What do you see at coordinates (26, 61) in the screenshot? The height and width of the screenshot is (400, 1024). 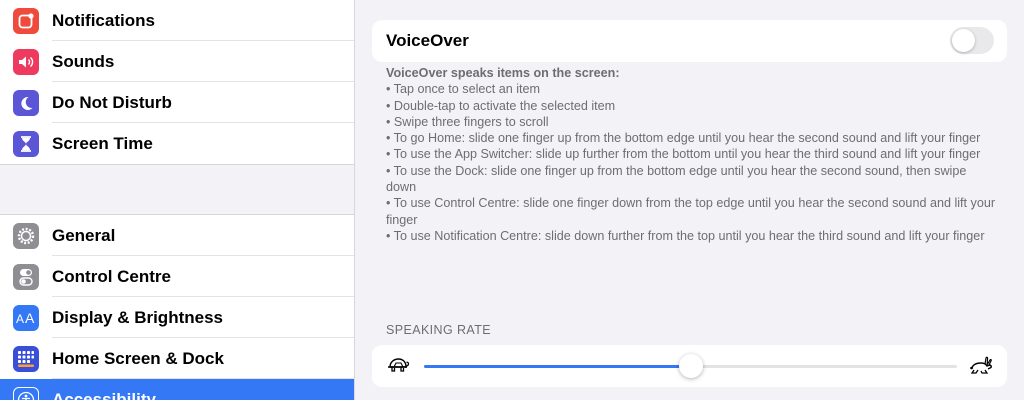 I see `speaker-icon` at bounding box center [26, 61].